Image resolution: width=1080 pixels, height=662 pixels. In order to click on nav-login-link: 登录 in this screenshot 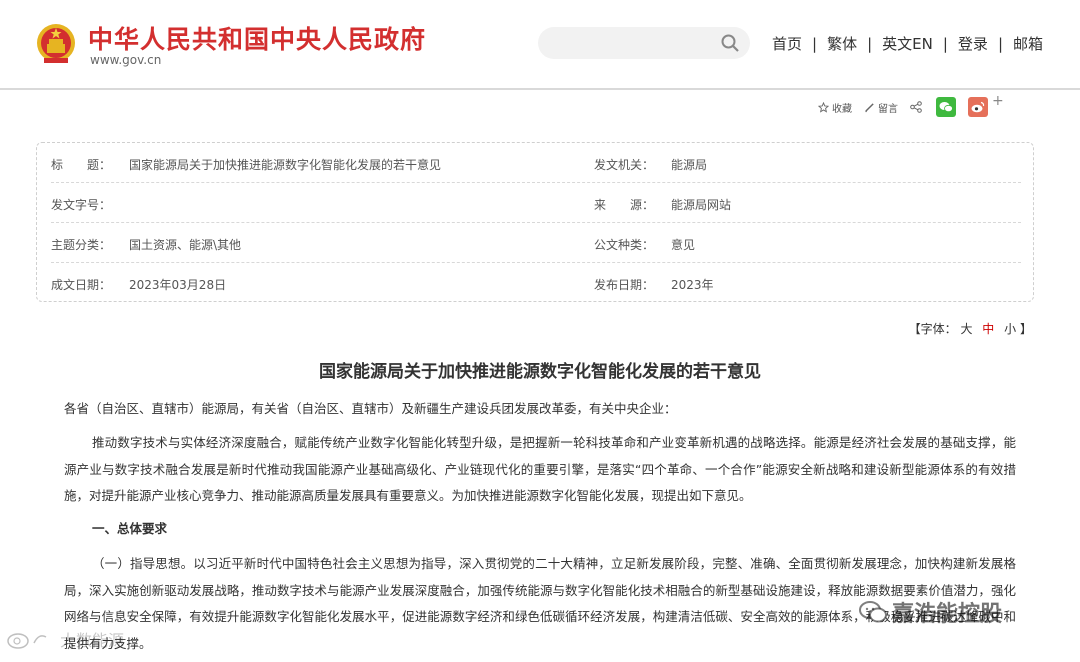, I will do `click(973, 43)`.